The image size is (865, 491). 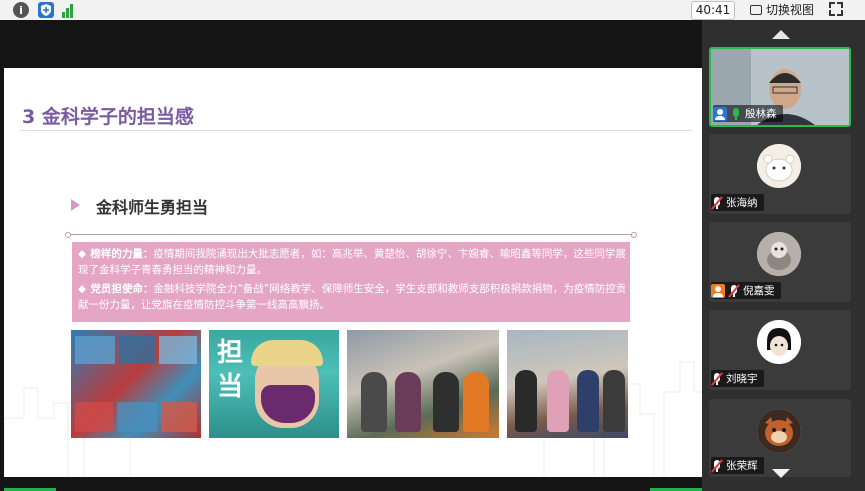 I want to click on switch-view-button: 切换视图, so click(x=782, y=10).